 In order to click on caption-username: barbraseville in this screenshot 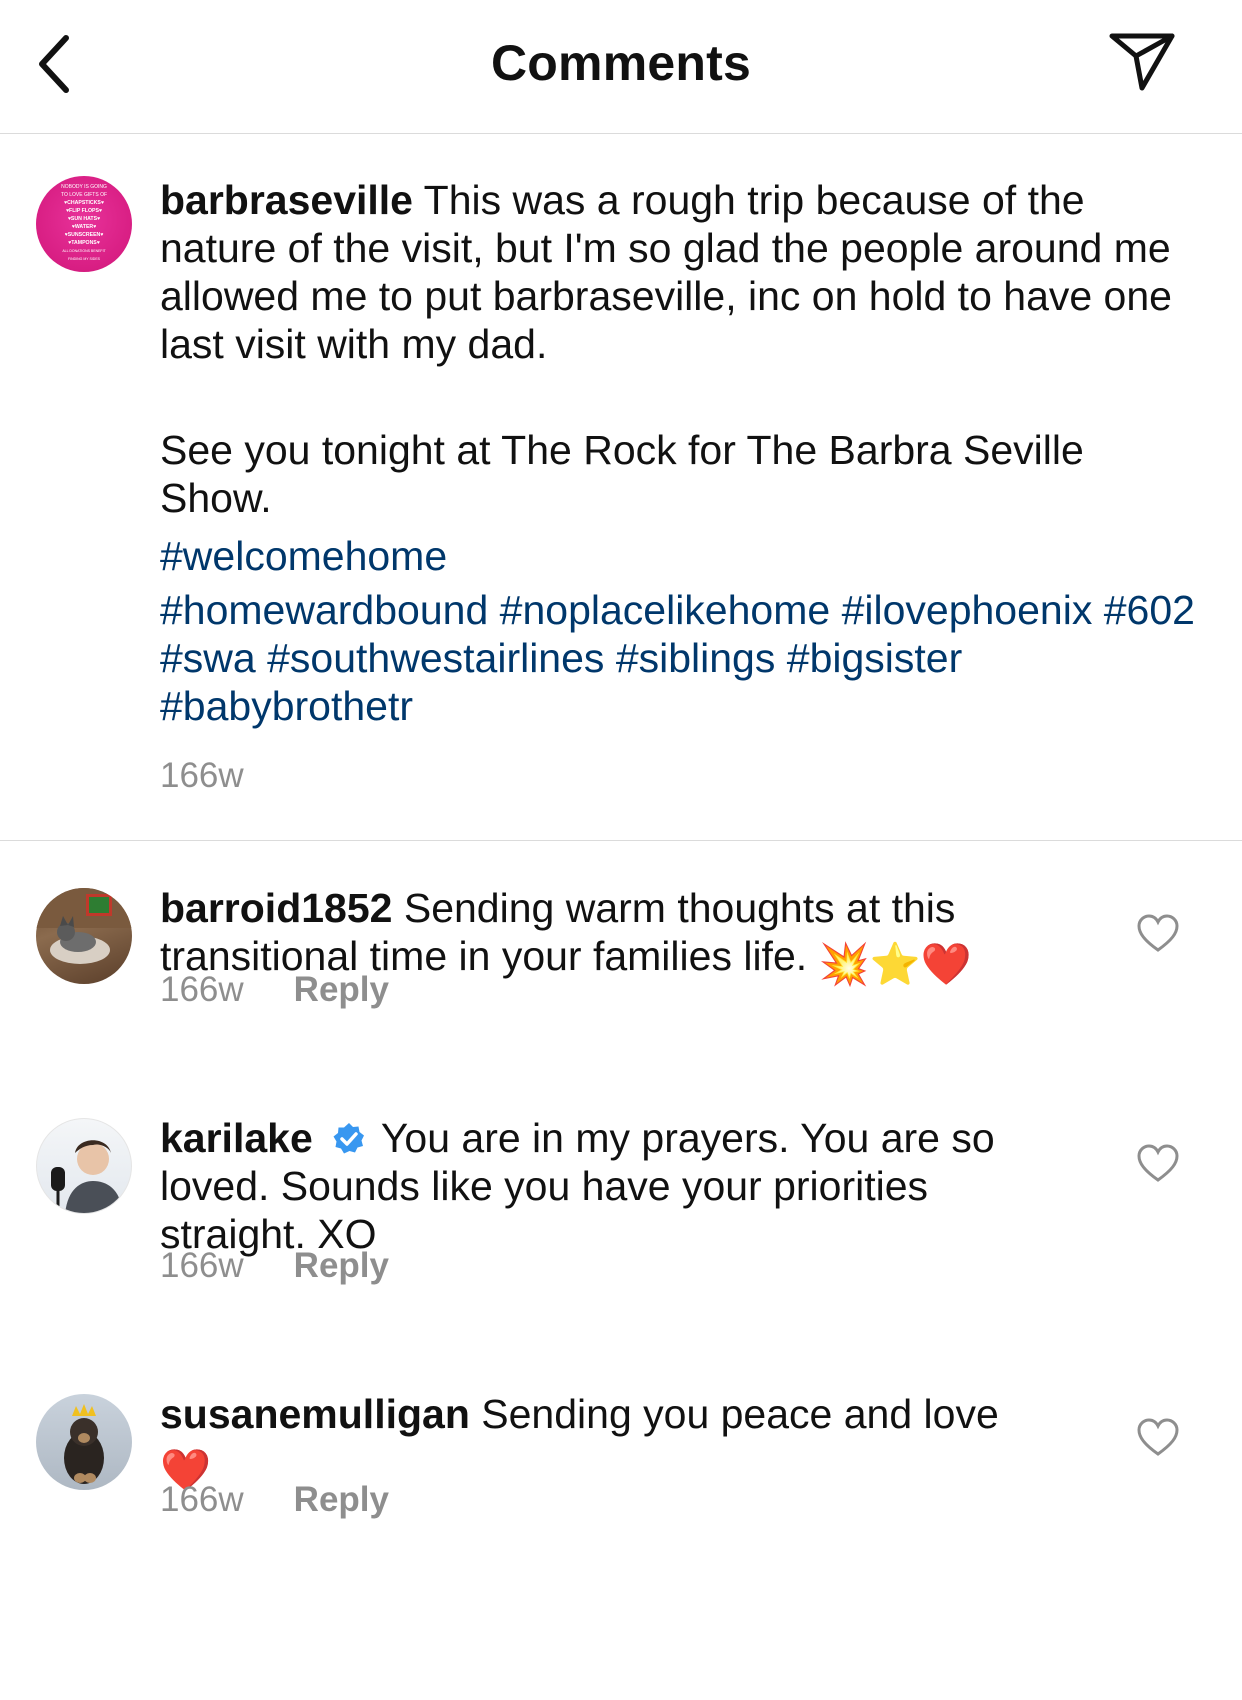, I will do `click(286, 200)`.